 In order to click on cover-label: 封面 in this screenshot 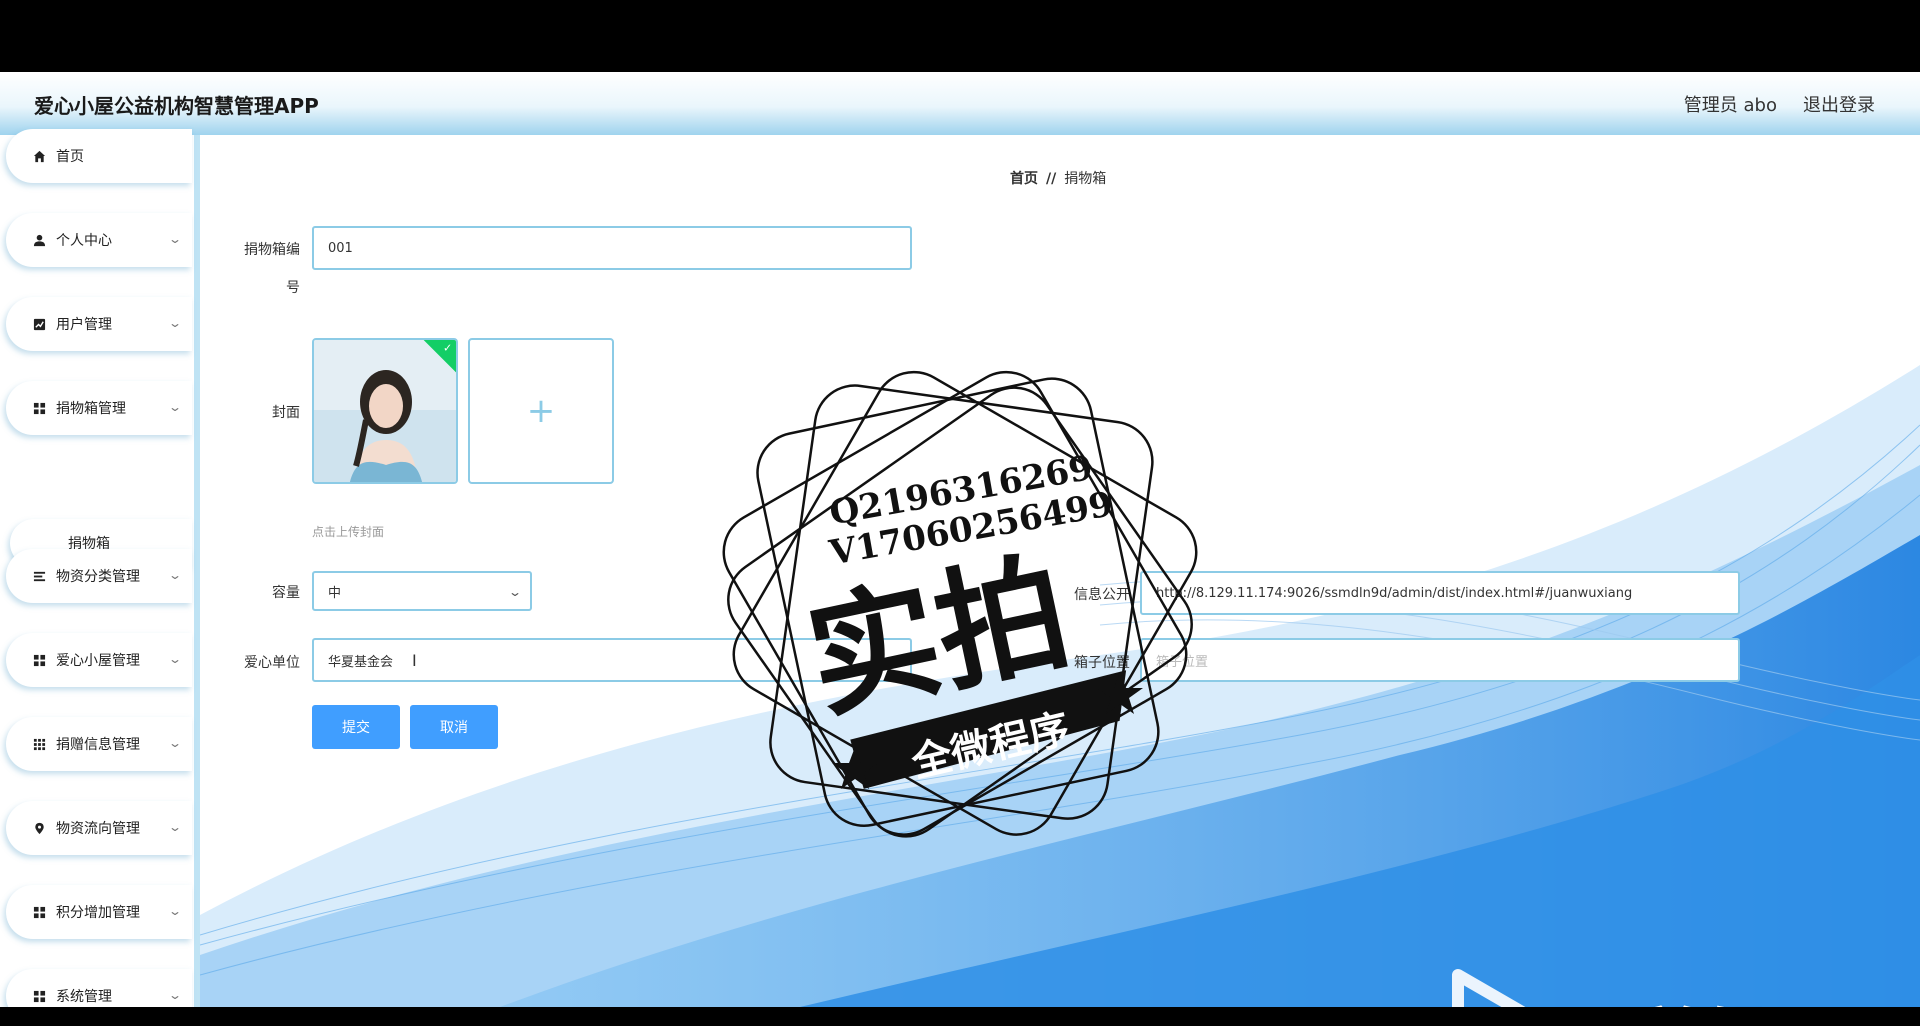, I will do `click(286, 413)`.